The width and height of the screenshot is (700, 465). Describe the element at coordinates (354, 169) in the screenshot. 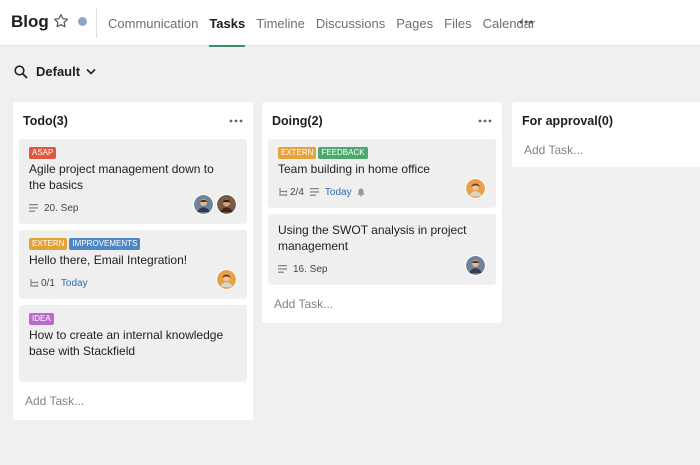

I see `task-title: Team building in home office` at that location.